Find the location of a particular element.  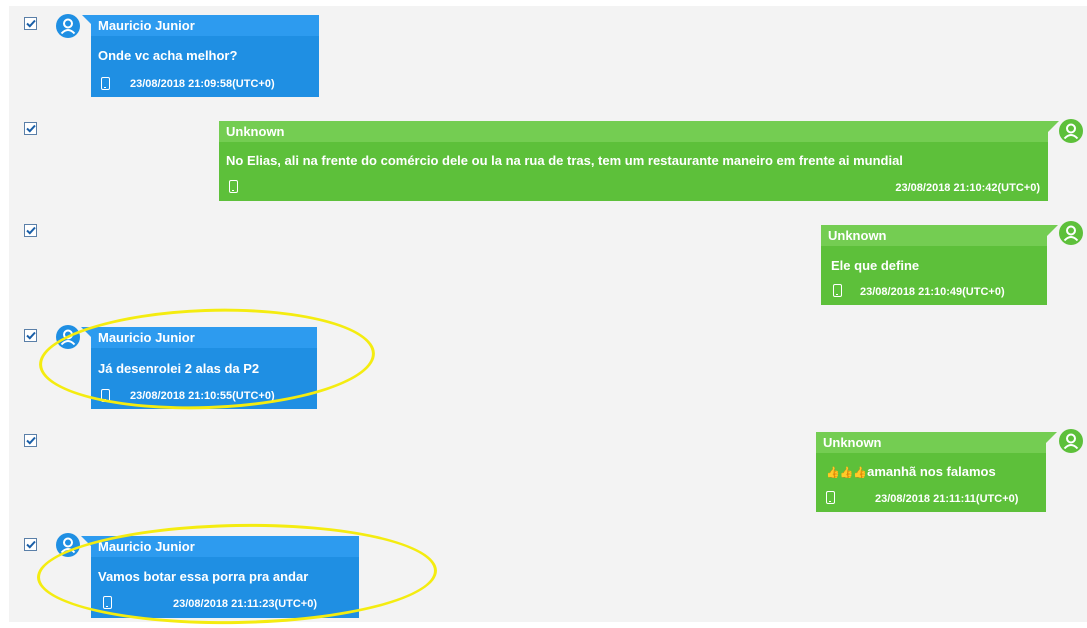

message-text: Onde vc acha melhor? is located at coordinates (168, 55).